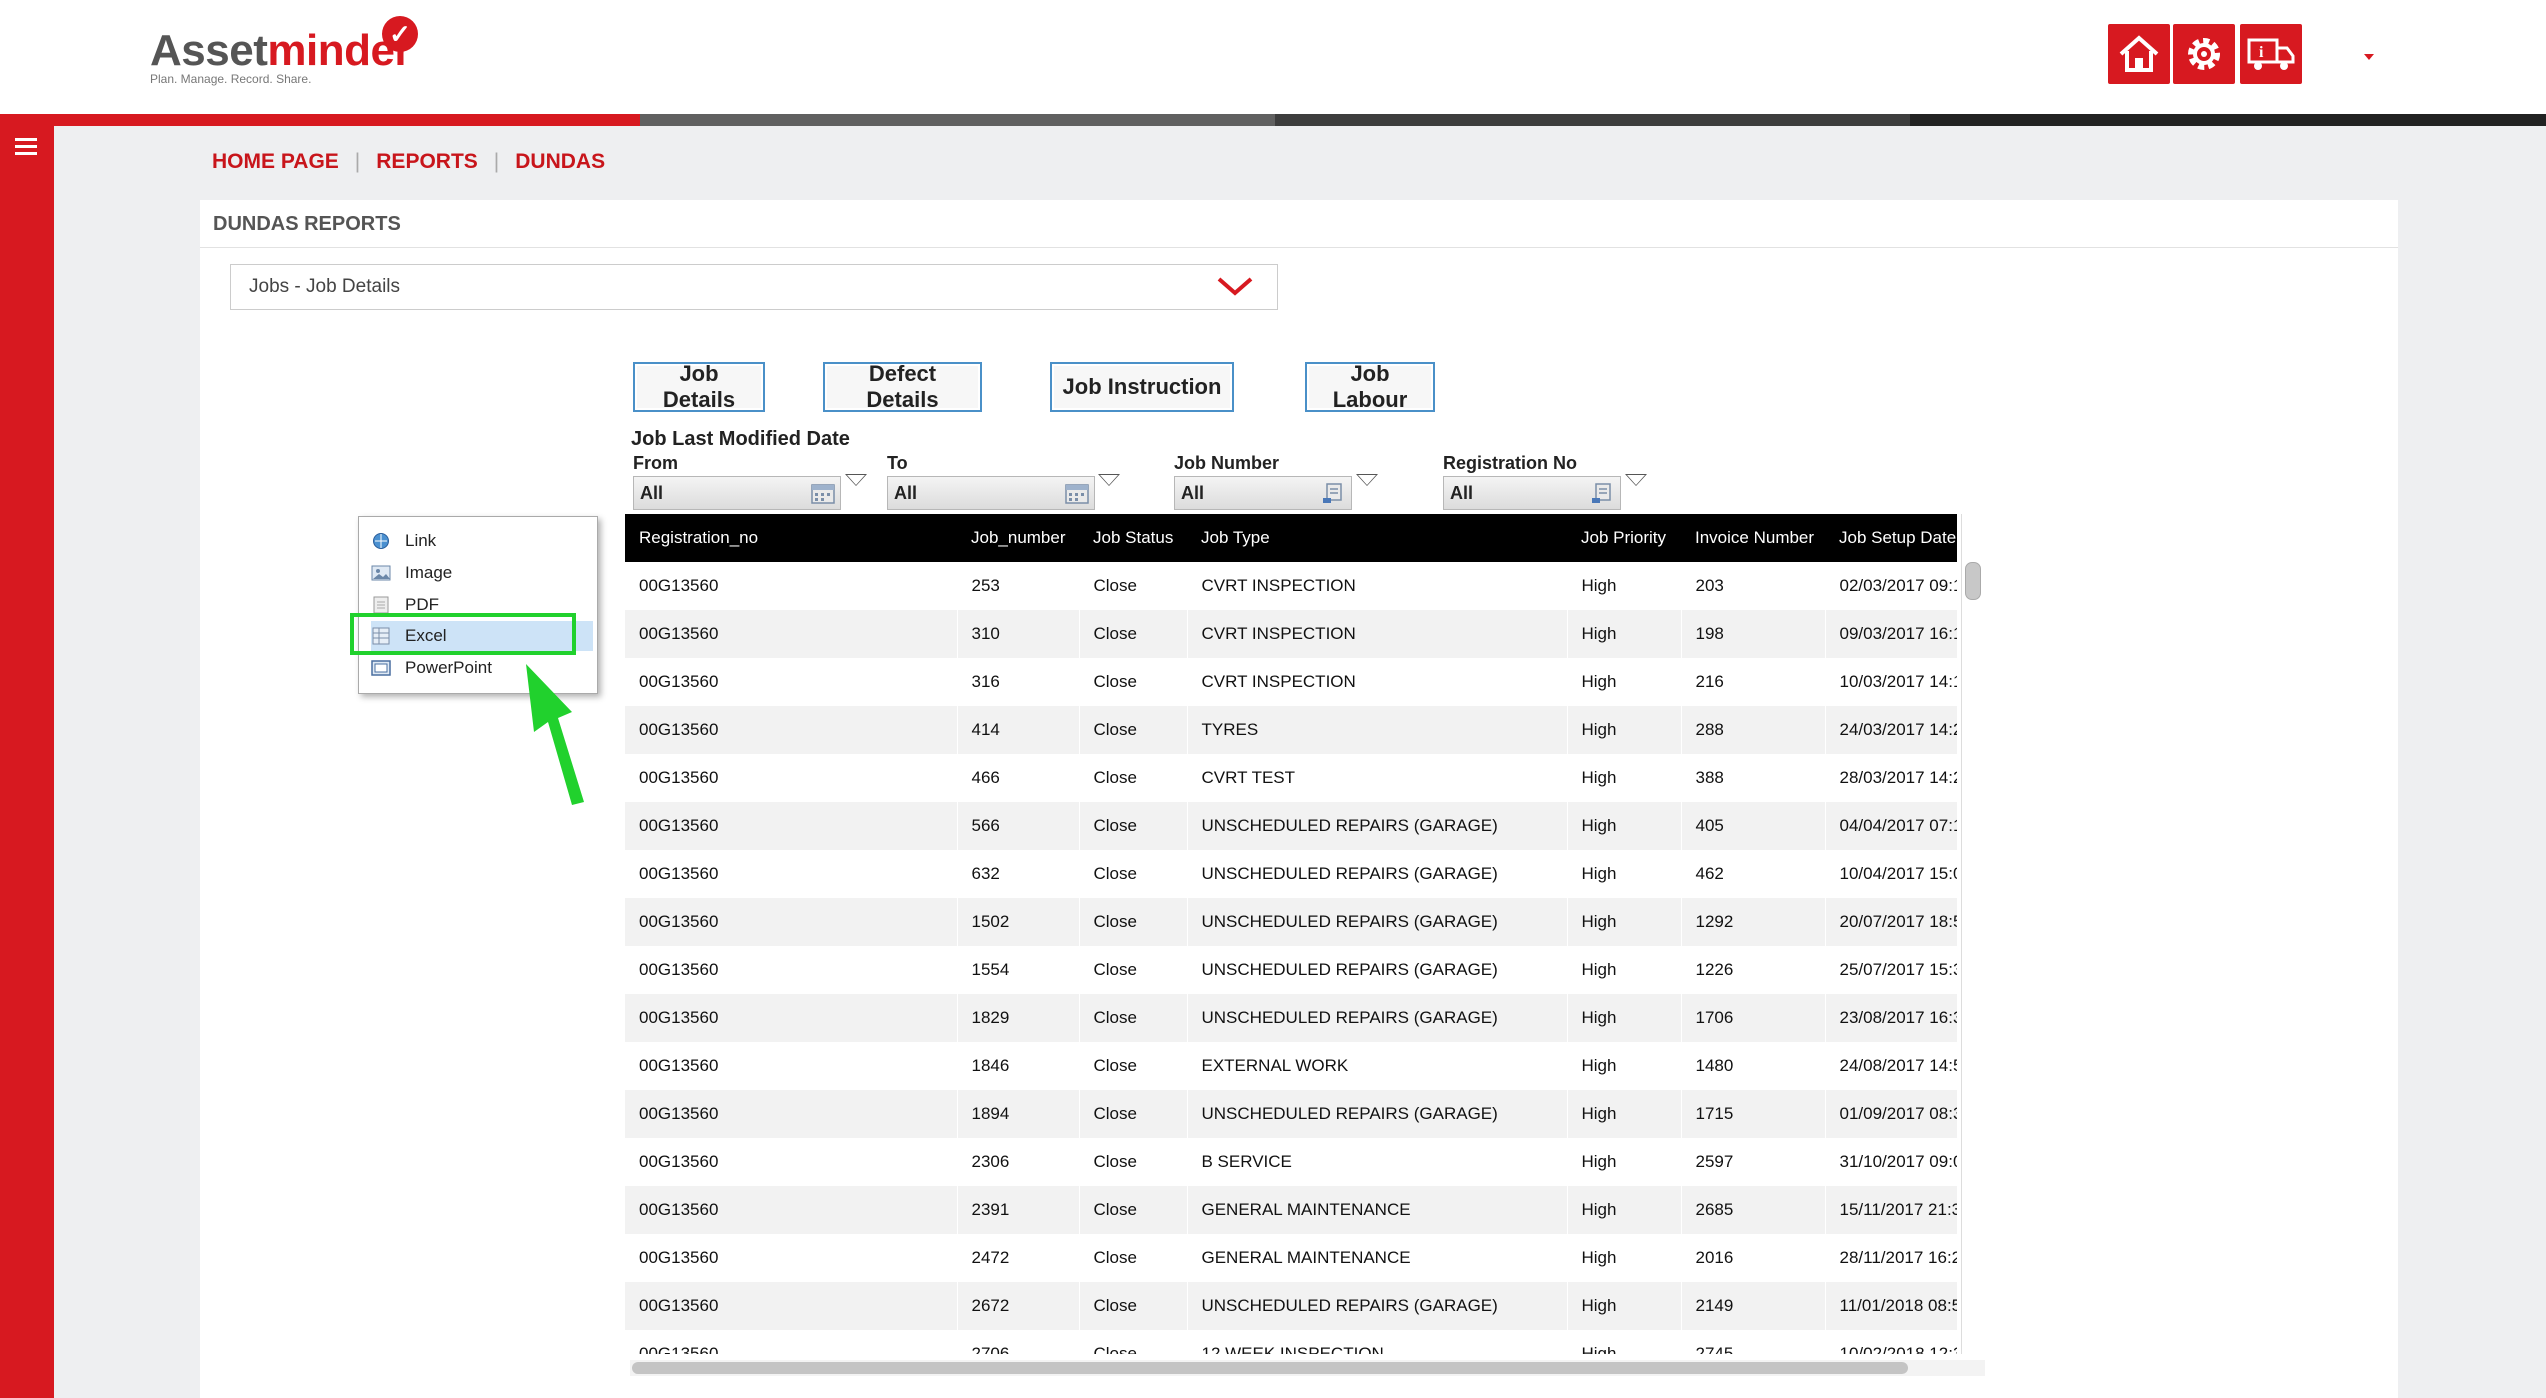 Image resolution: width=2546 pixels, height=1398 pixels. I want to click on column-header-registration: Registration_no, so click(791, 538).